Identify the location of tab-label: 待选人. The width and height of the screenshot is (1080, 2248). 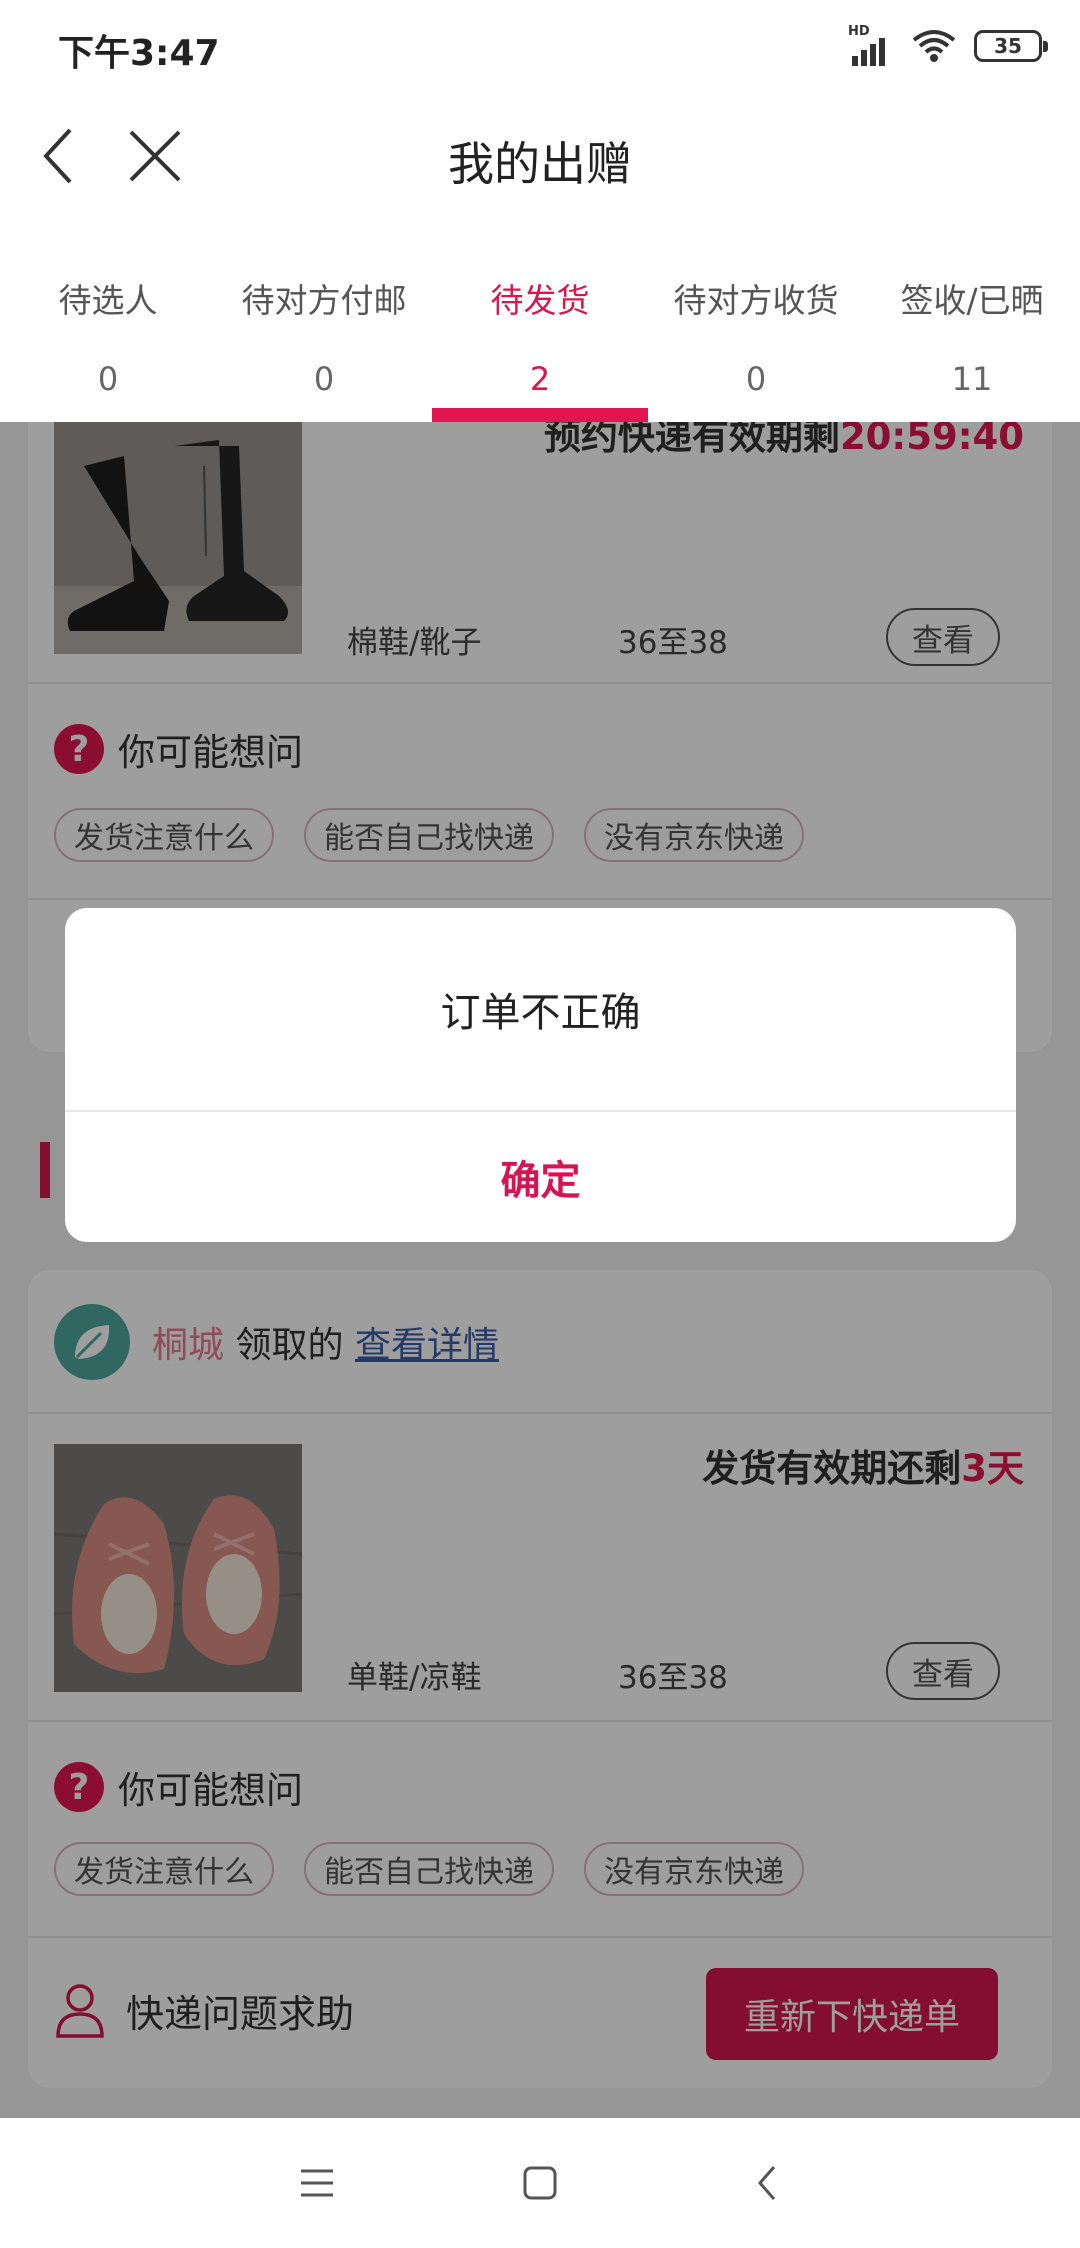
(108, 300).